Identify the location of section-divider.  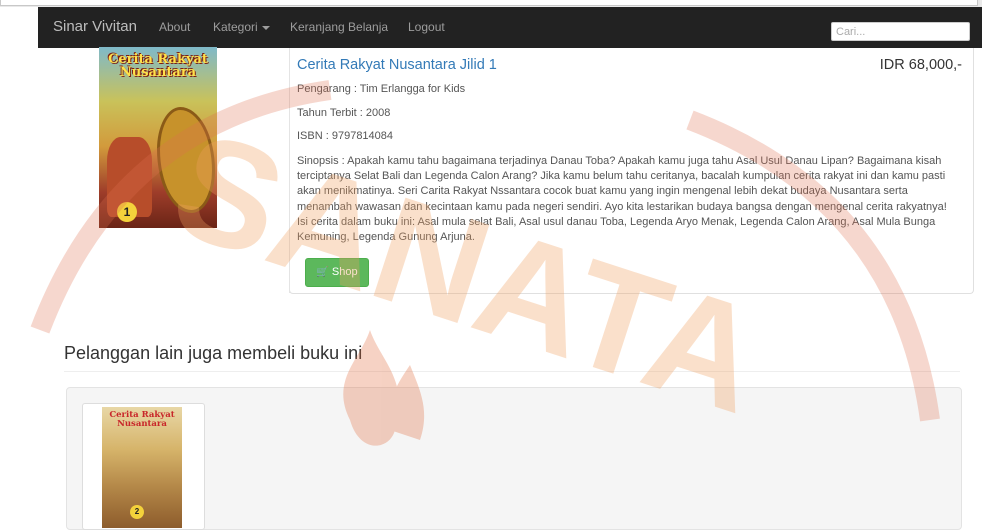
(512, 371).